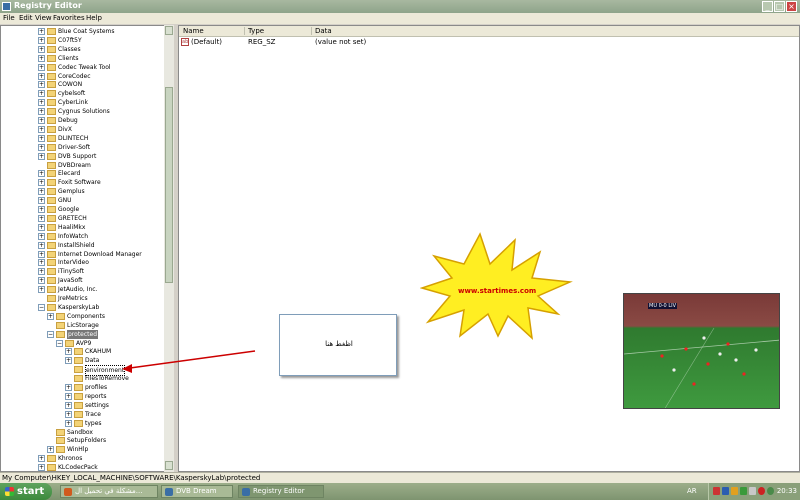  I want to click on clock: 20:33, so click(786, 491).